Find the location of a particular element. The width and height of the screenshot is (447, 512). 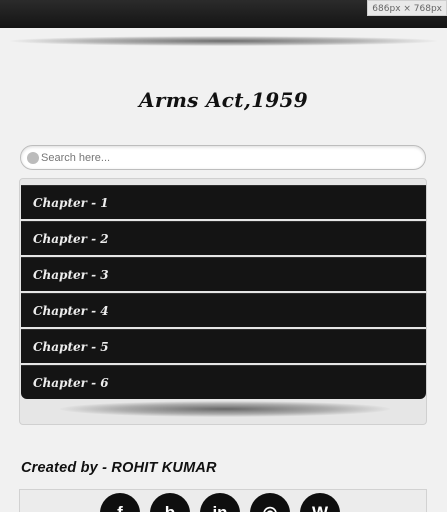

facebook-icon: f is located at coordinates (120, 507).